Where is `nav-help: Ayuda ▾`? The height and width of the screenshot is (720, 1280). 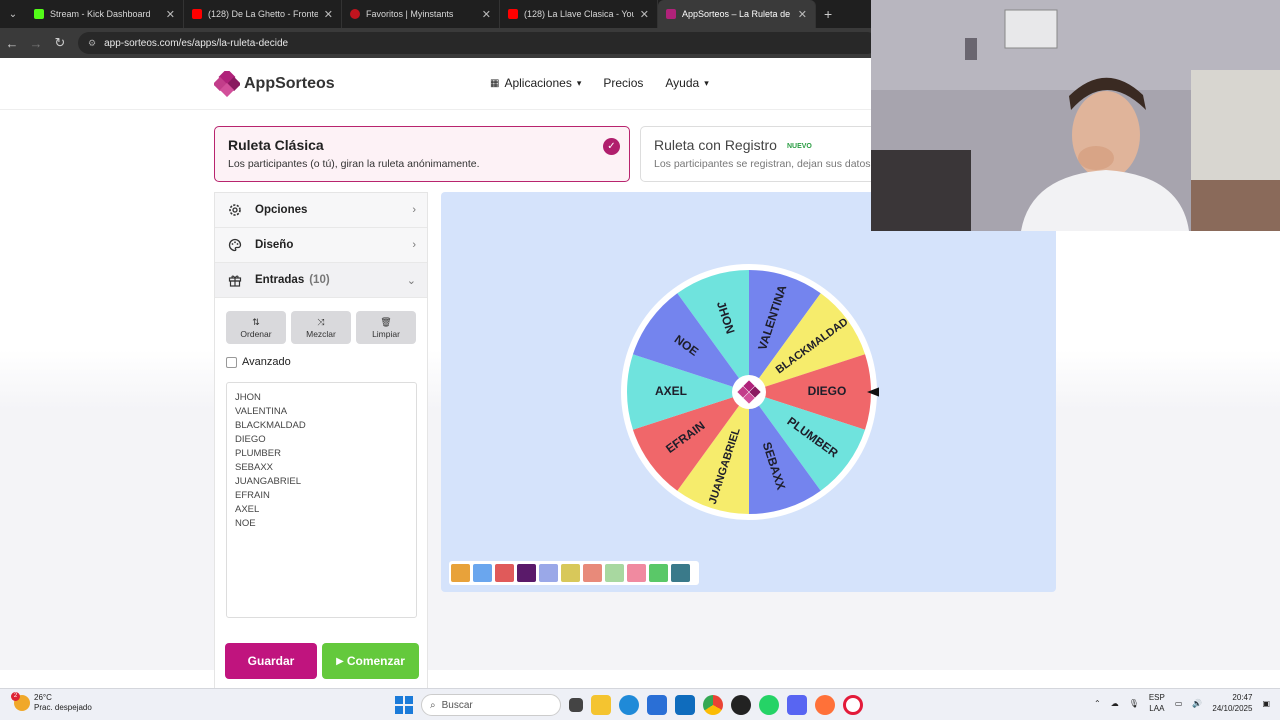 nav-help: Ayuda ▾ is located at coordinates (686, 83).